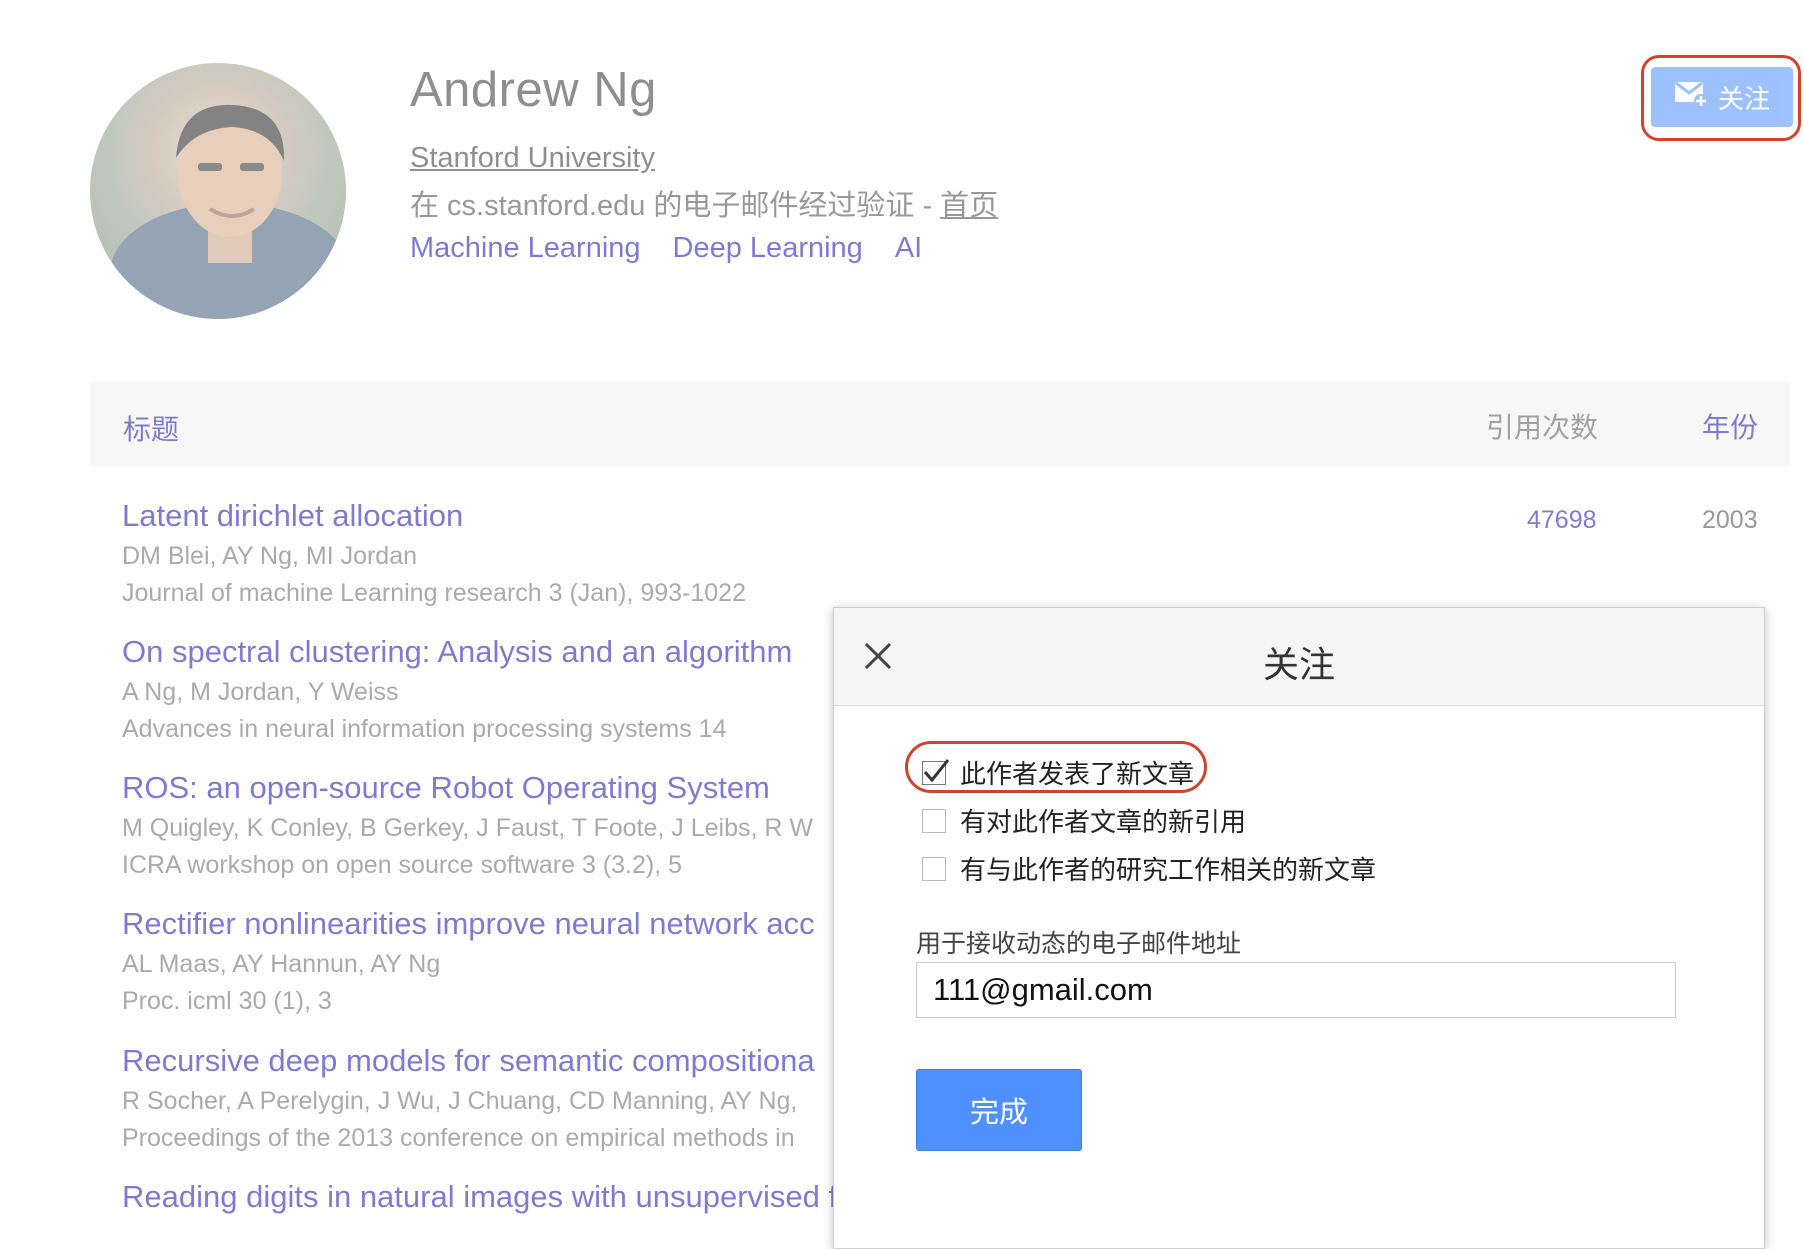  Describe the element at coordinates (942, 516) in the screenshot. I see `article-title: Latent dirichlet allocation` at that location.